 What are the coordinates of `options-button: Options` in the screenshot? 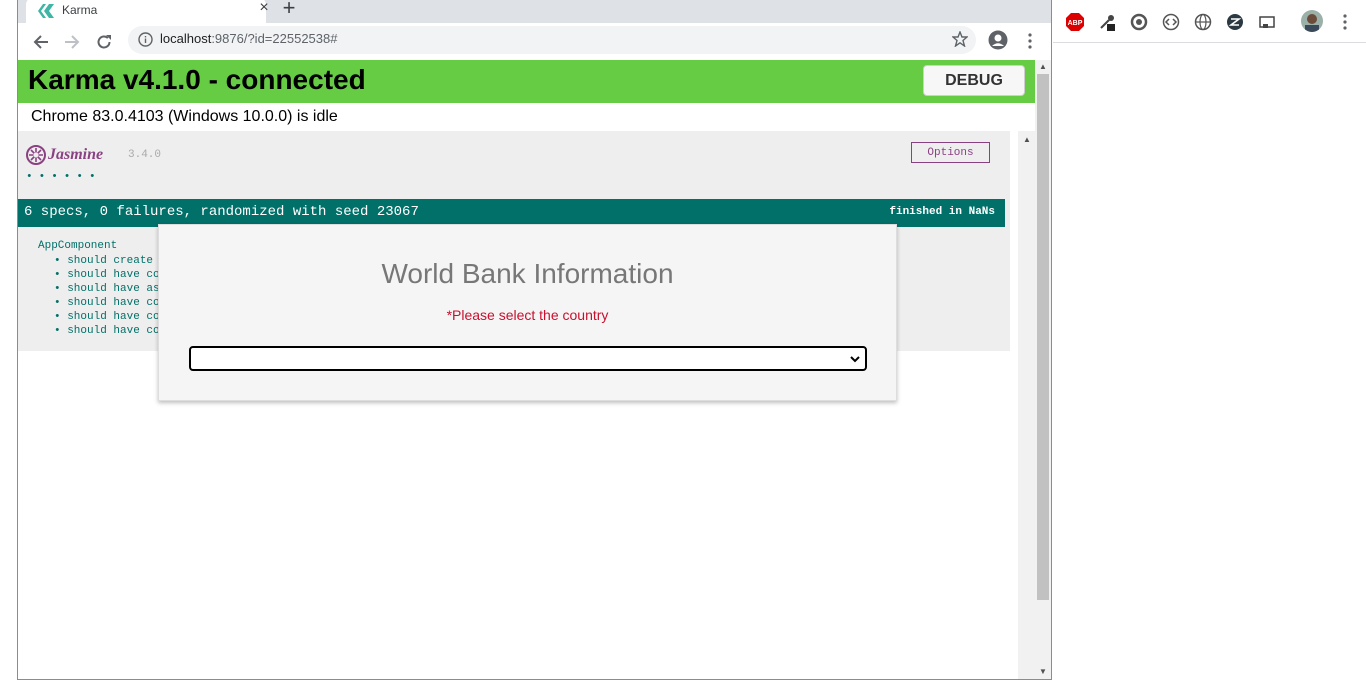 It's located at (950, 152).